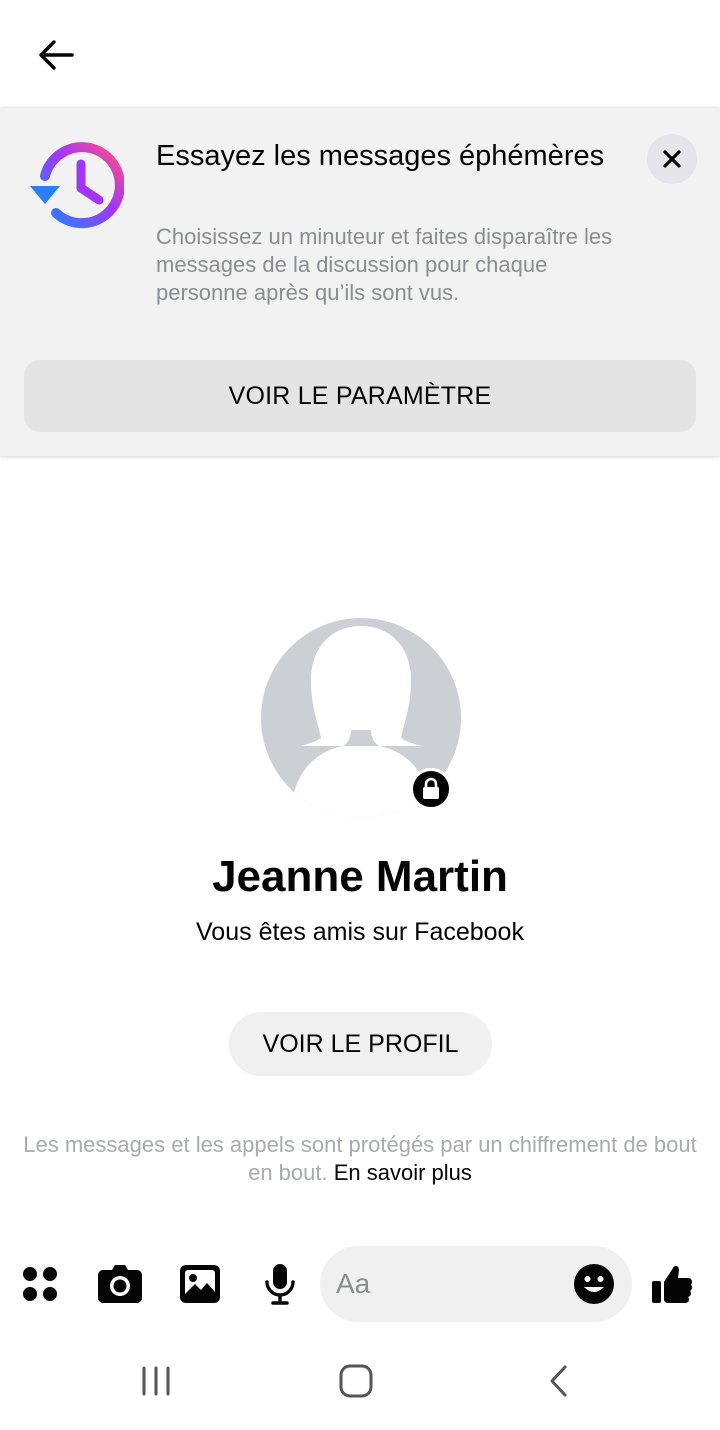 This screenshot has width=720, height=1430. Describe the element at coordinates (380, 156) in the screenshot. I see `banner-title: Essayez les messages éphémères` at that location.